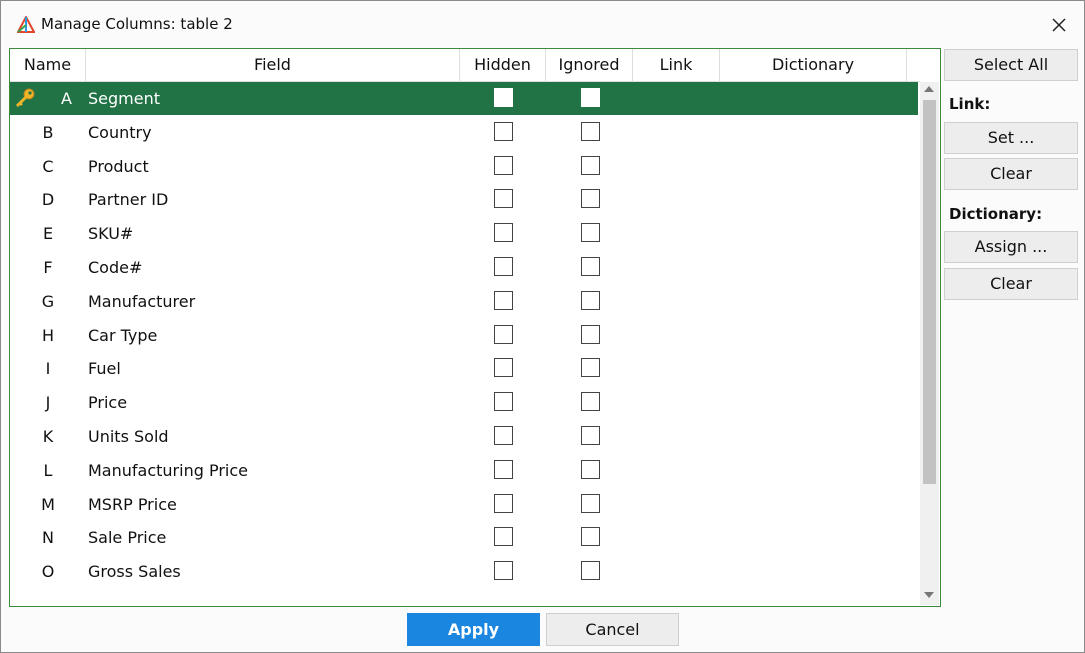 This screenshot has width=1085, height=653. I want to click on table-row: F Code#, so click(464, 267).